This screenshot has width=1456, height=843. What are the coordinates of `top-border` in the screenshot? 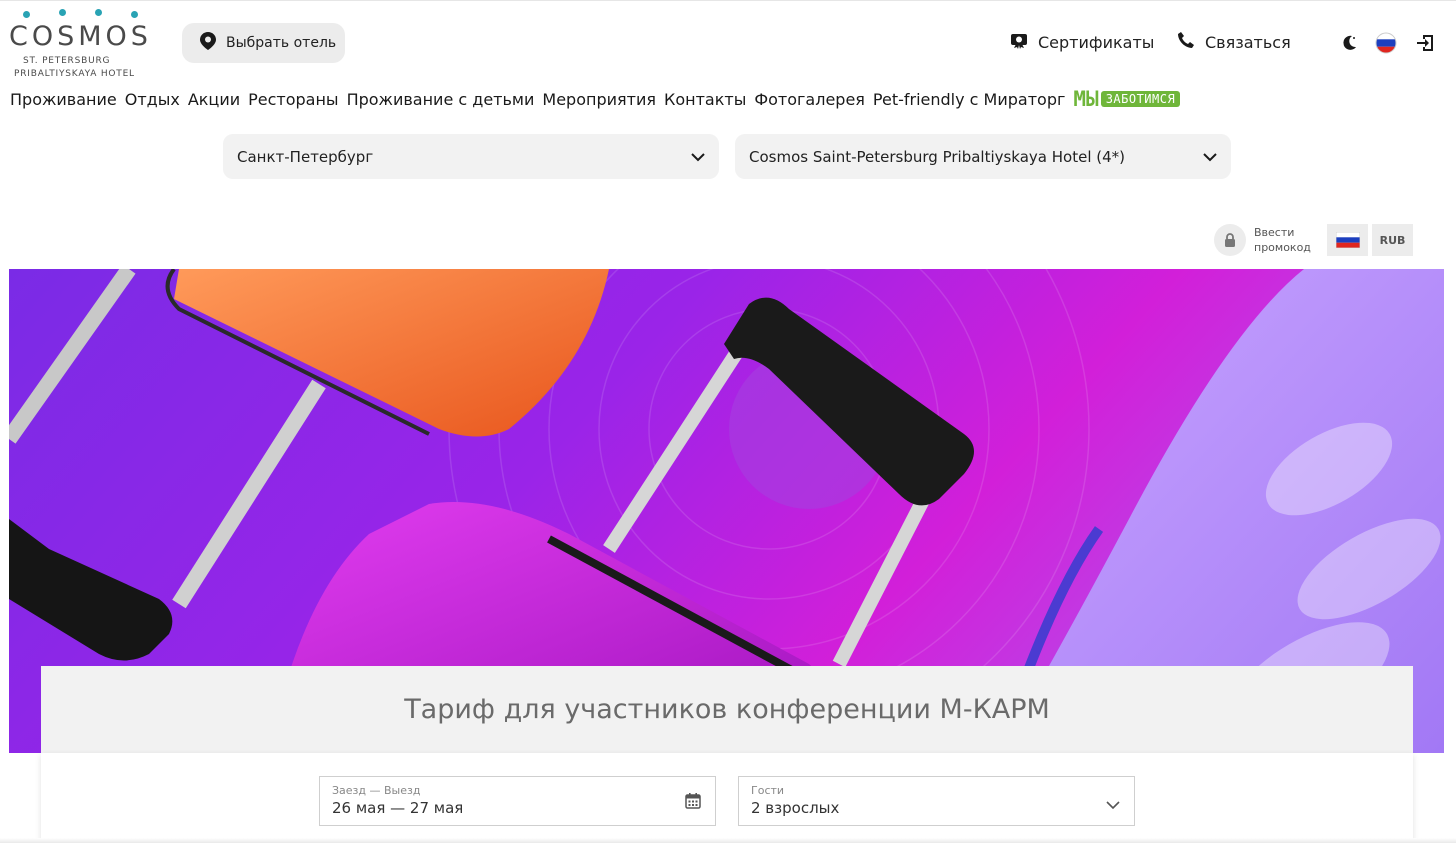 It's located at (728, 0).